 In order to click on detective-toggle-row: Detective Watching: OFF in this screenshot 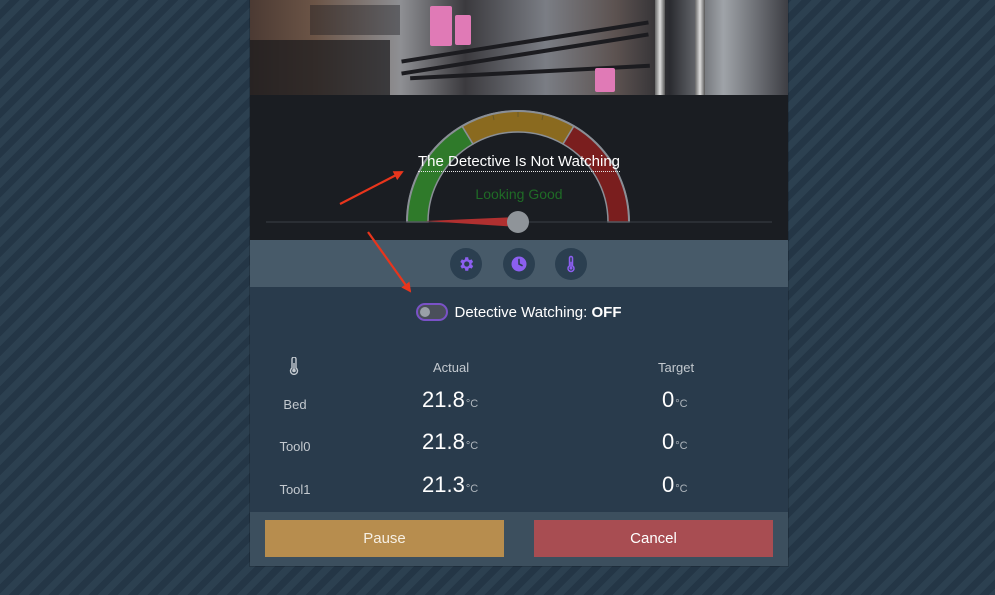, I will do `click(519, 312)`.